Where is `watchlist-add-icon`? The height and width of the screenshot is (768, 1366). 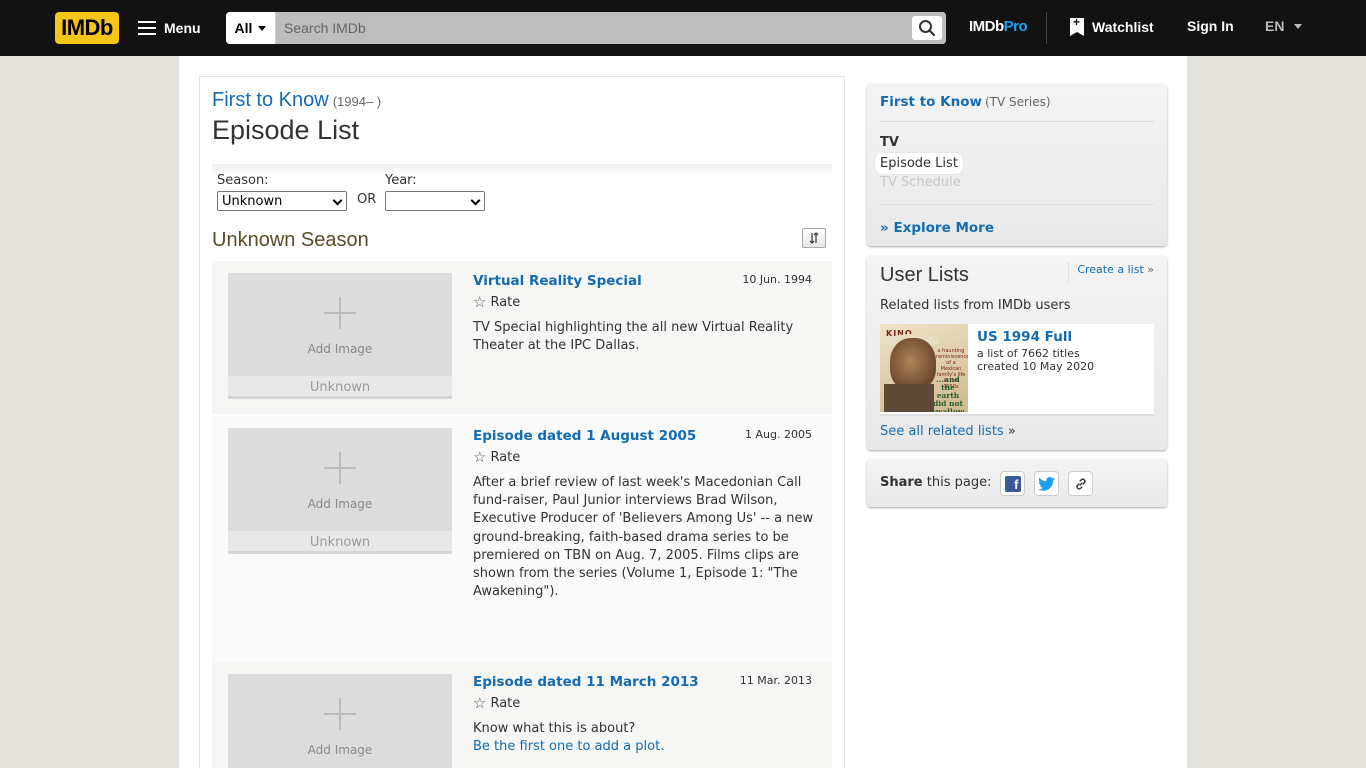 watchlist-add-icon is located at coordinates (1077, 27).